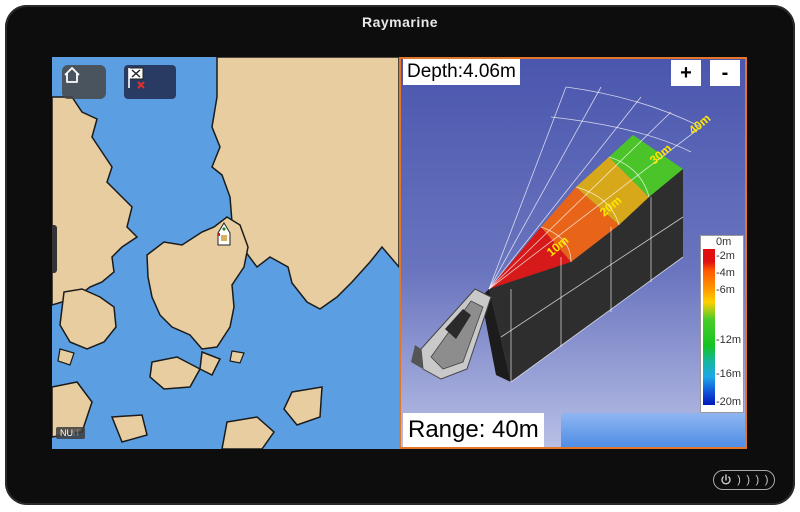 This screenshot has width=800, height=512. I want to click on island-southeast, so click(303, 406).